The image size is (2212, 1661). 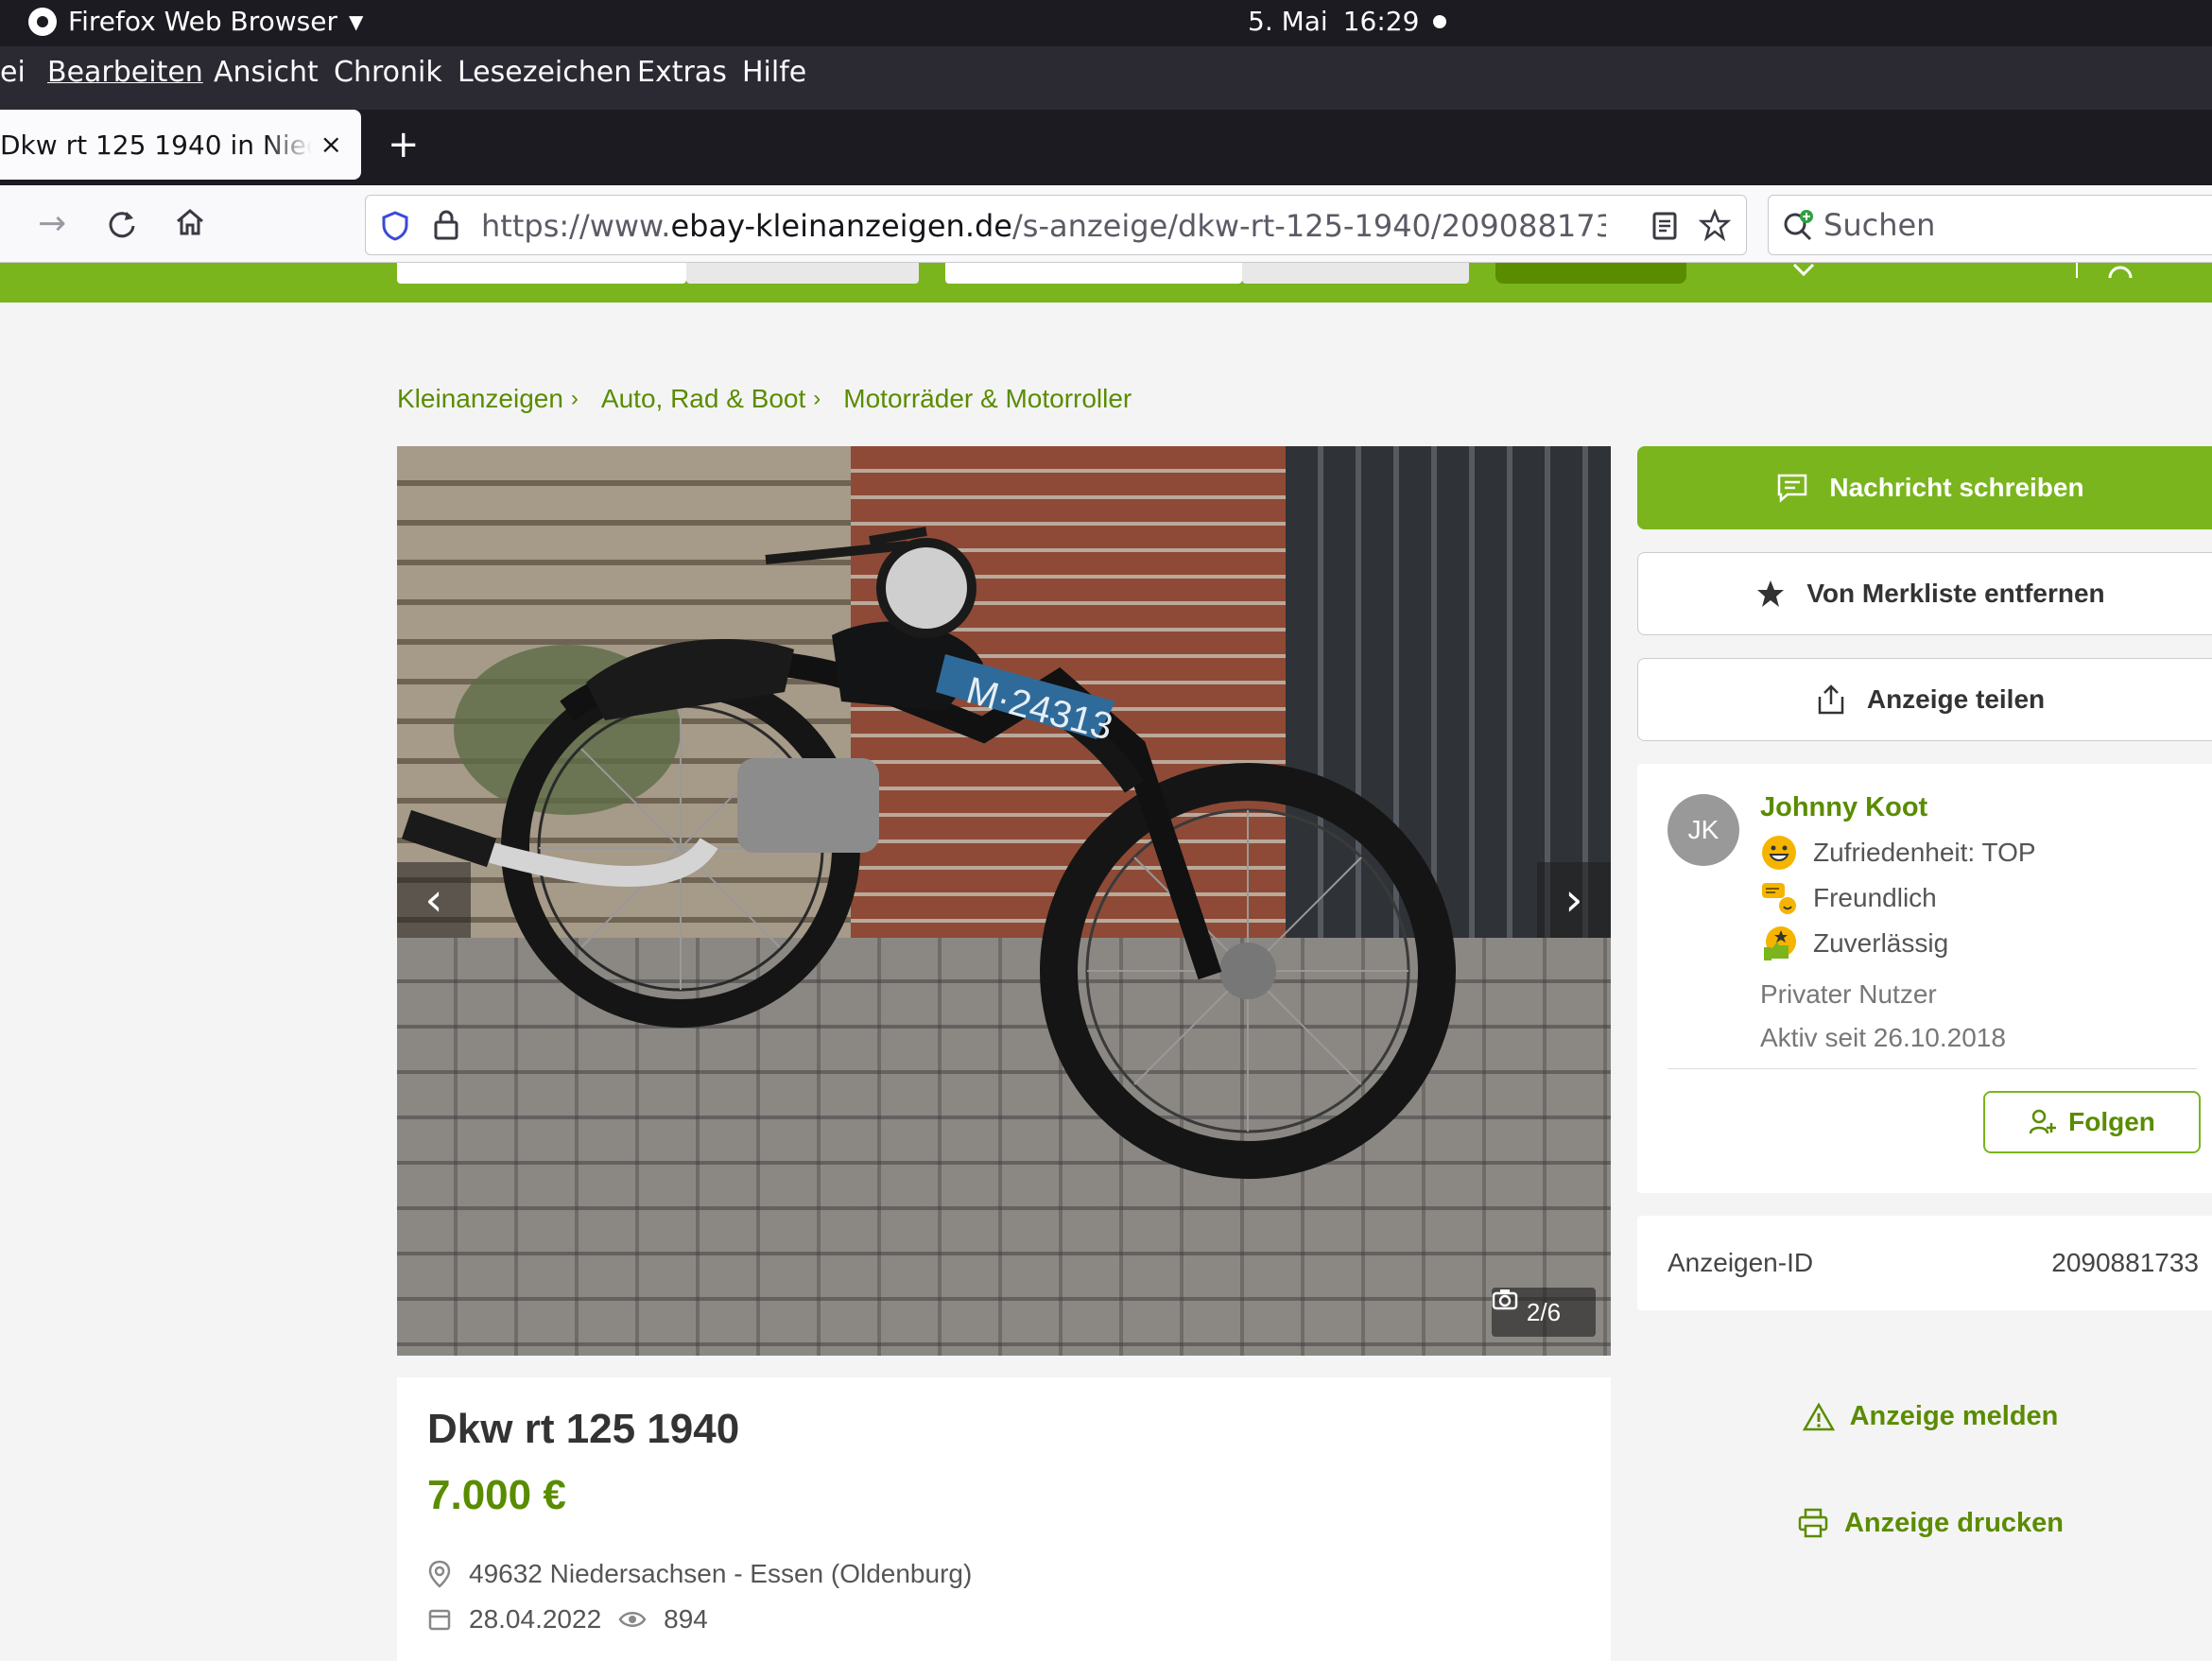 I want to click on lock-icon, so click(x=446, y=225).